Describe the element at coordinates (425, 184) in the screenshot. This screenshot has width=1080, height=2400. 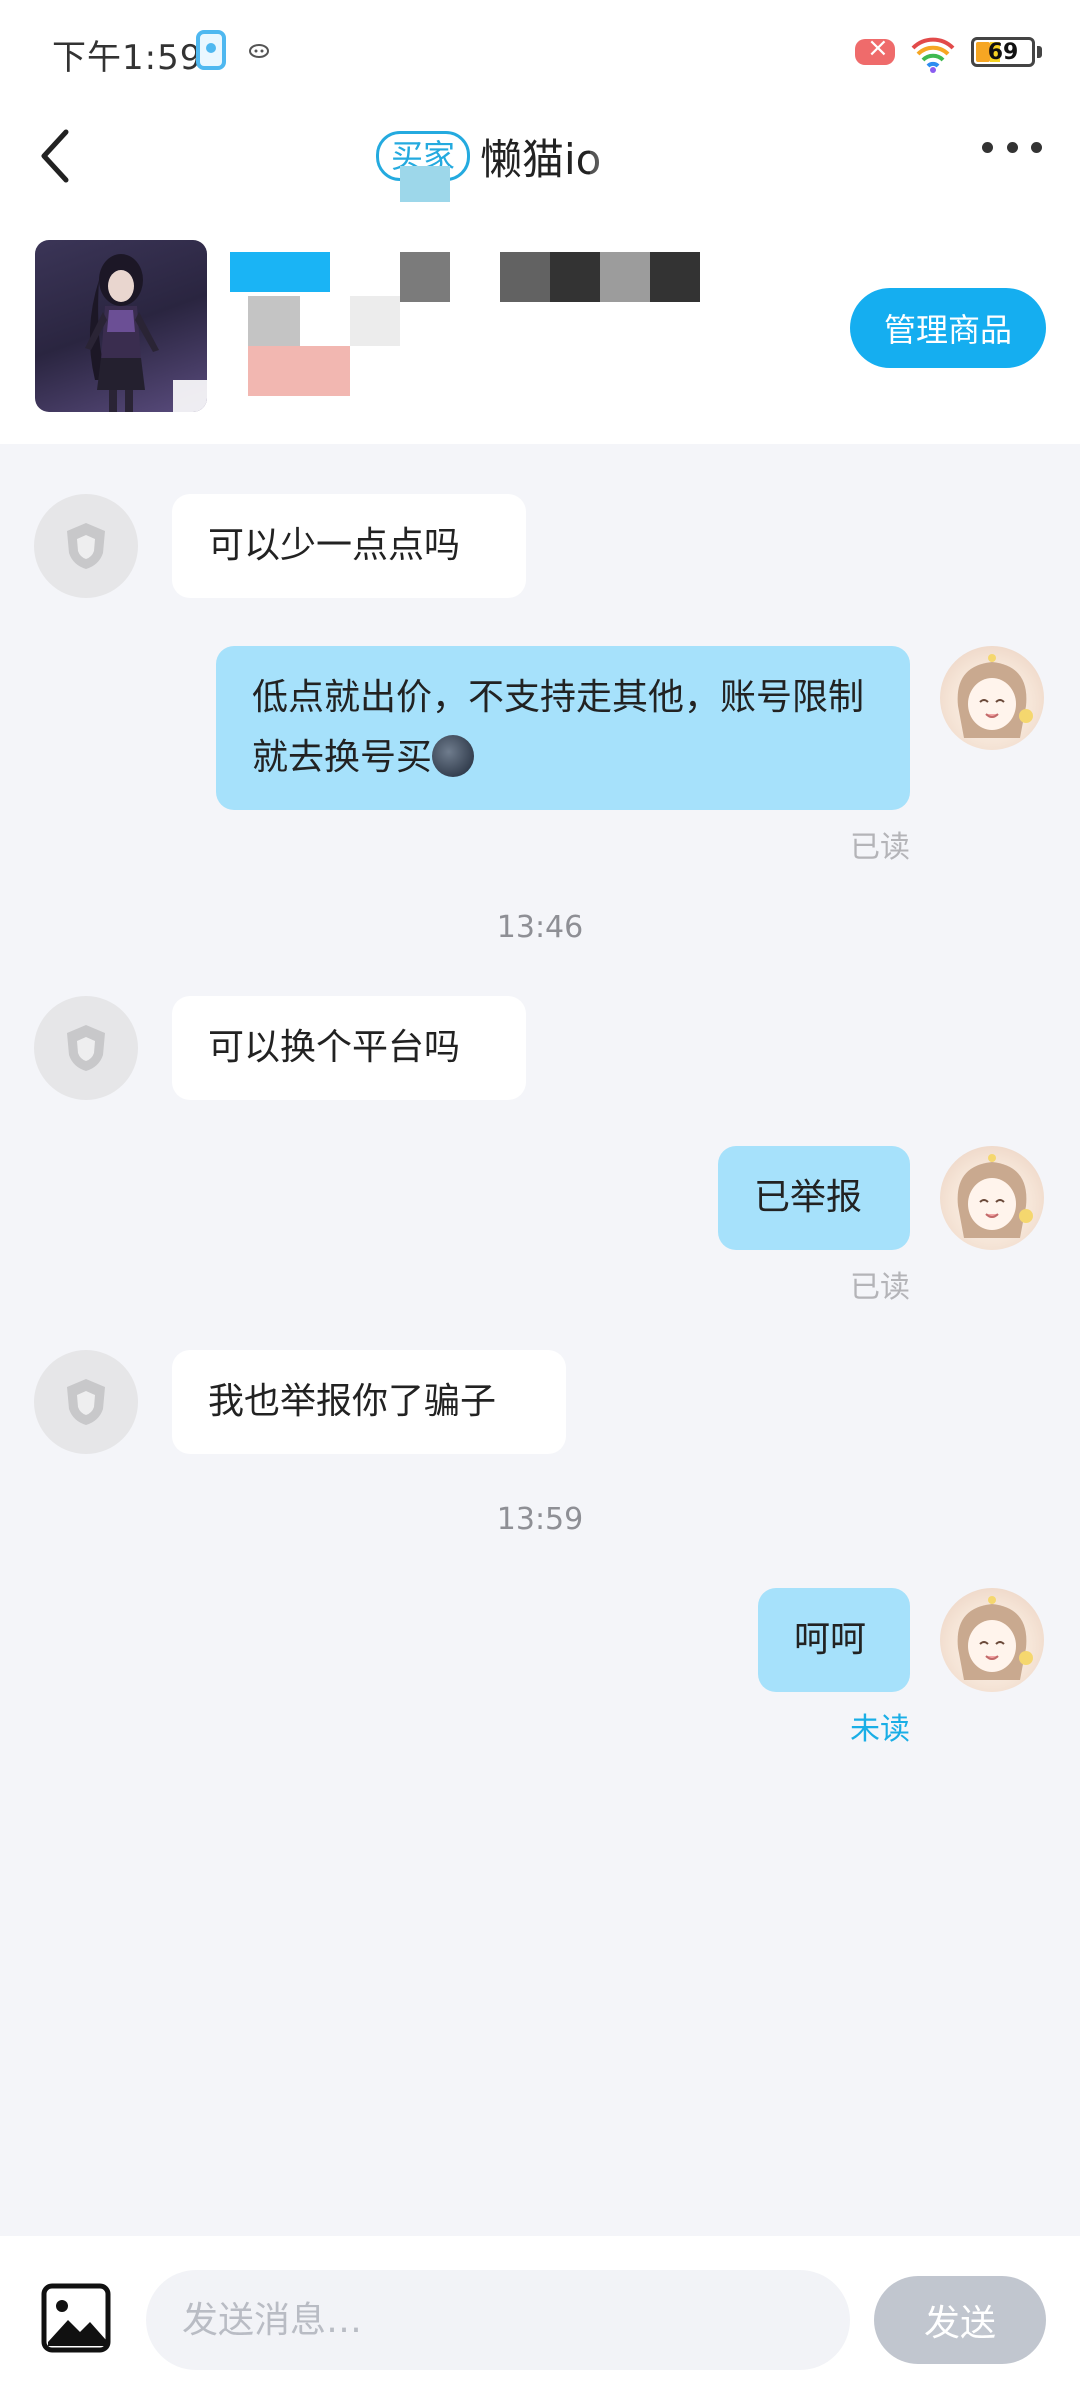
I see `nickname-mosaic` at that location.